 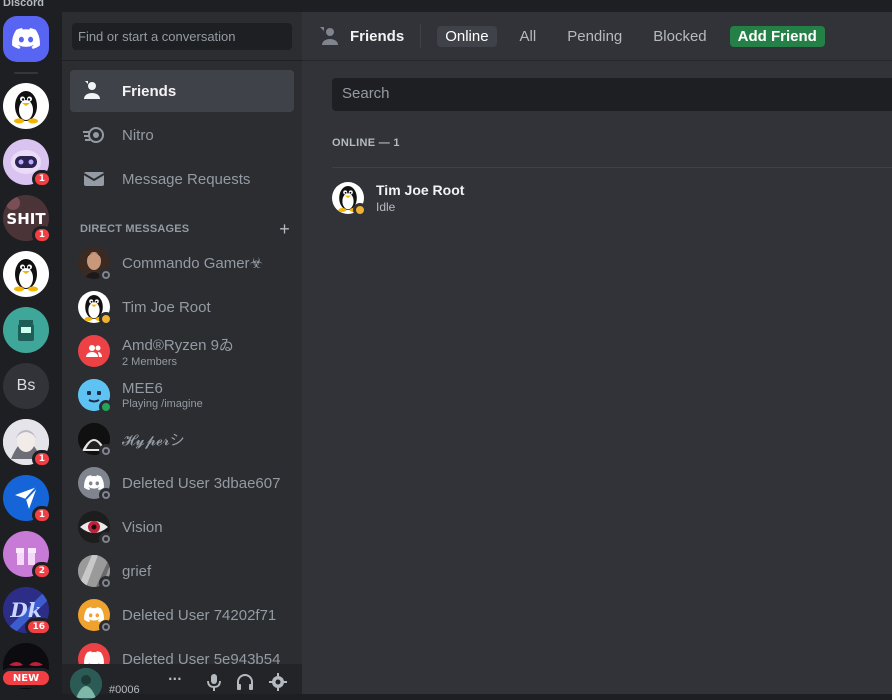 I want to click on server-robot: 1, so click(x=27, y=163).